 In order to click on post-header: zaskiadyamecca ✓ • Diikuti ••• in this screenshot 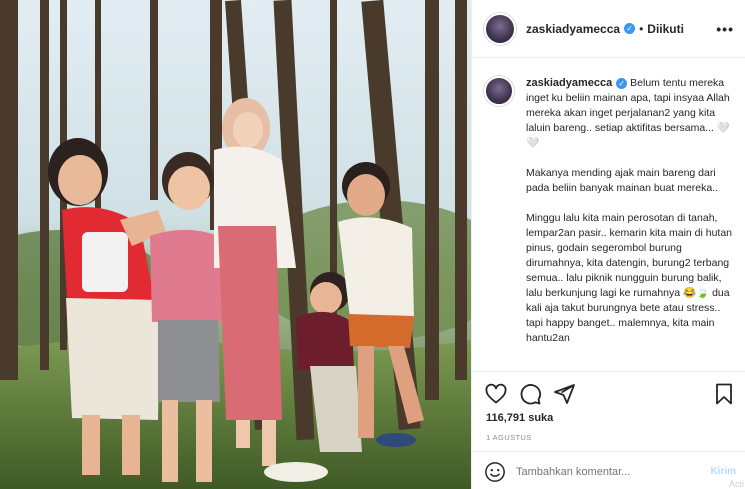, I will do `click(608, 29)`.